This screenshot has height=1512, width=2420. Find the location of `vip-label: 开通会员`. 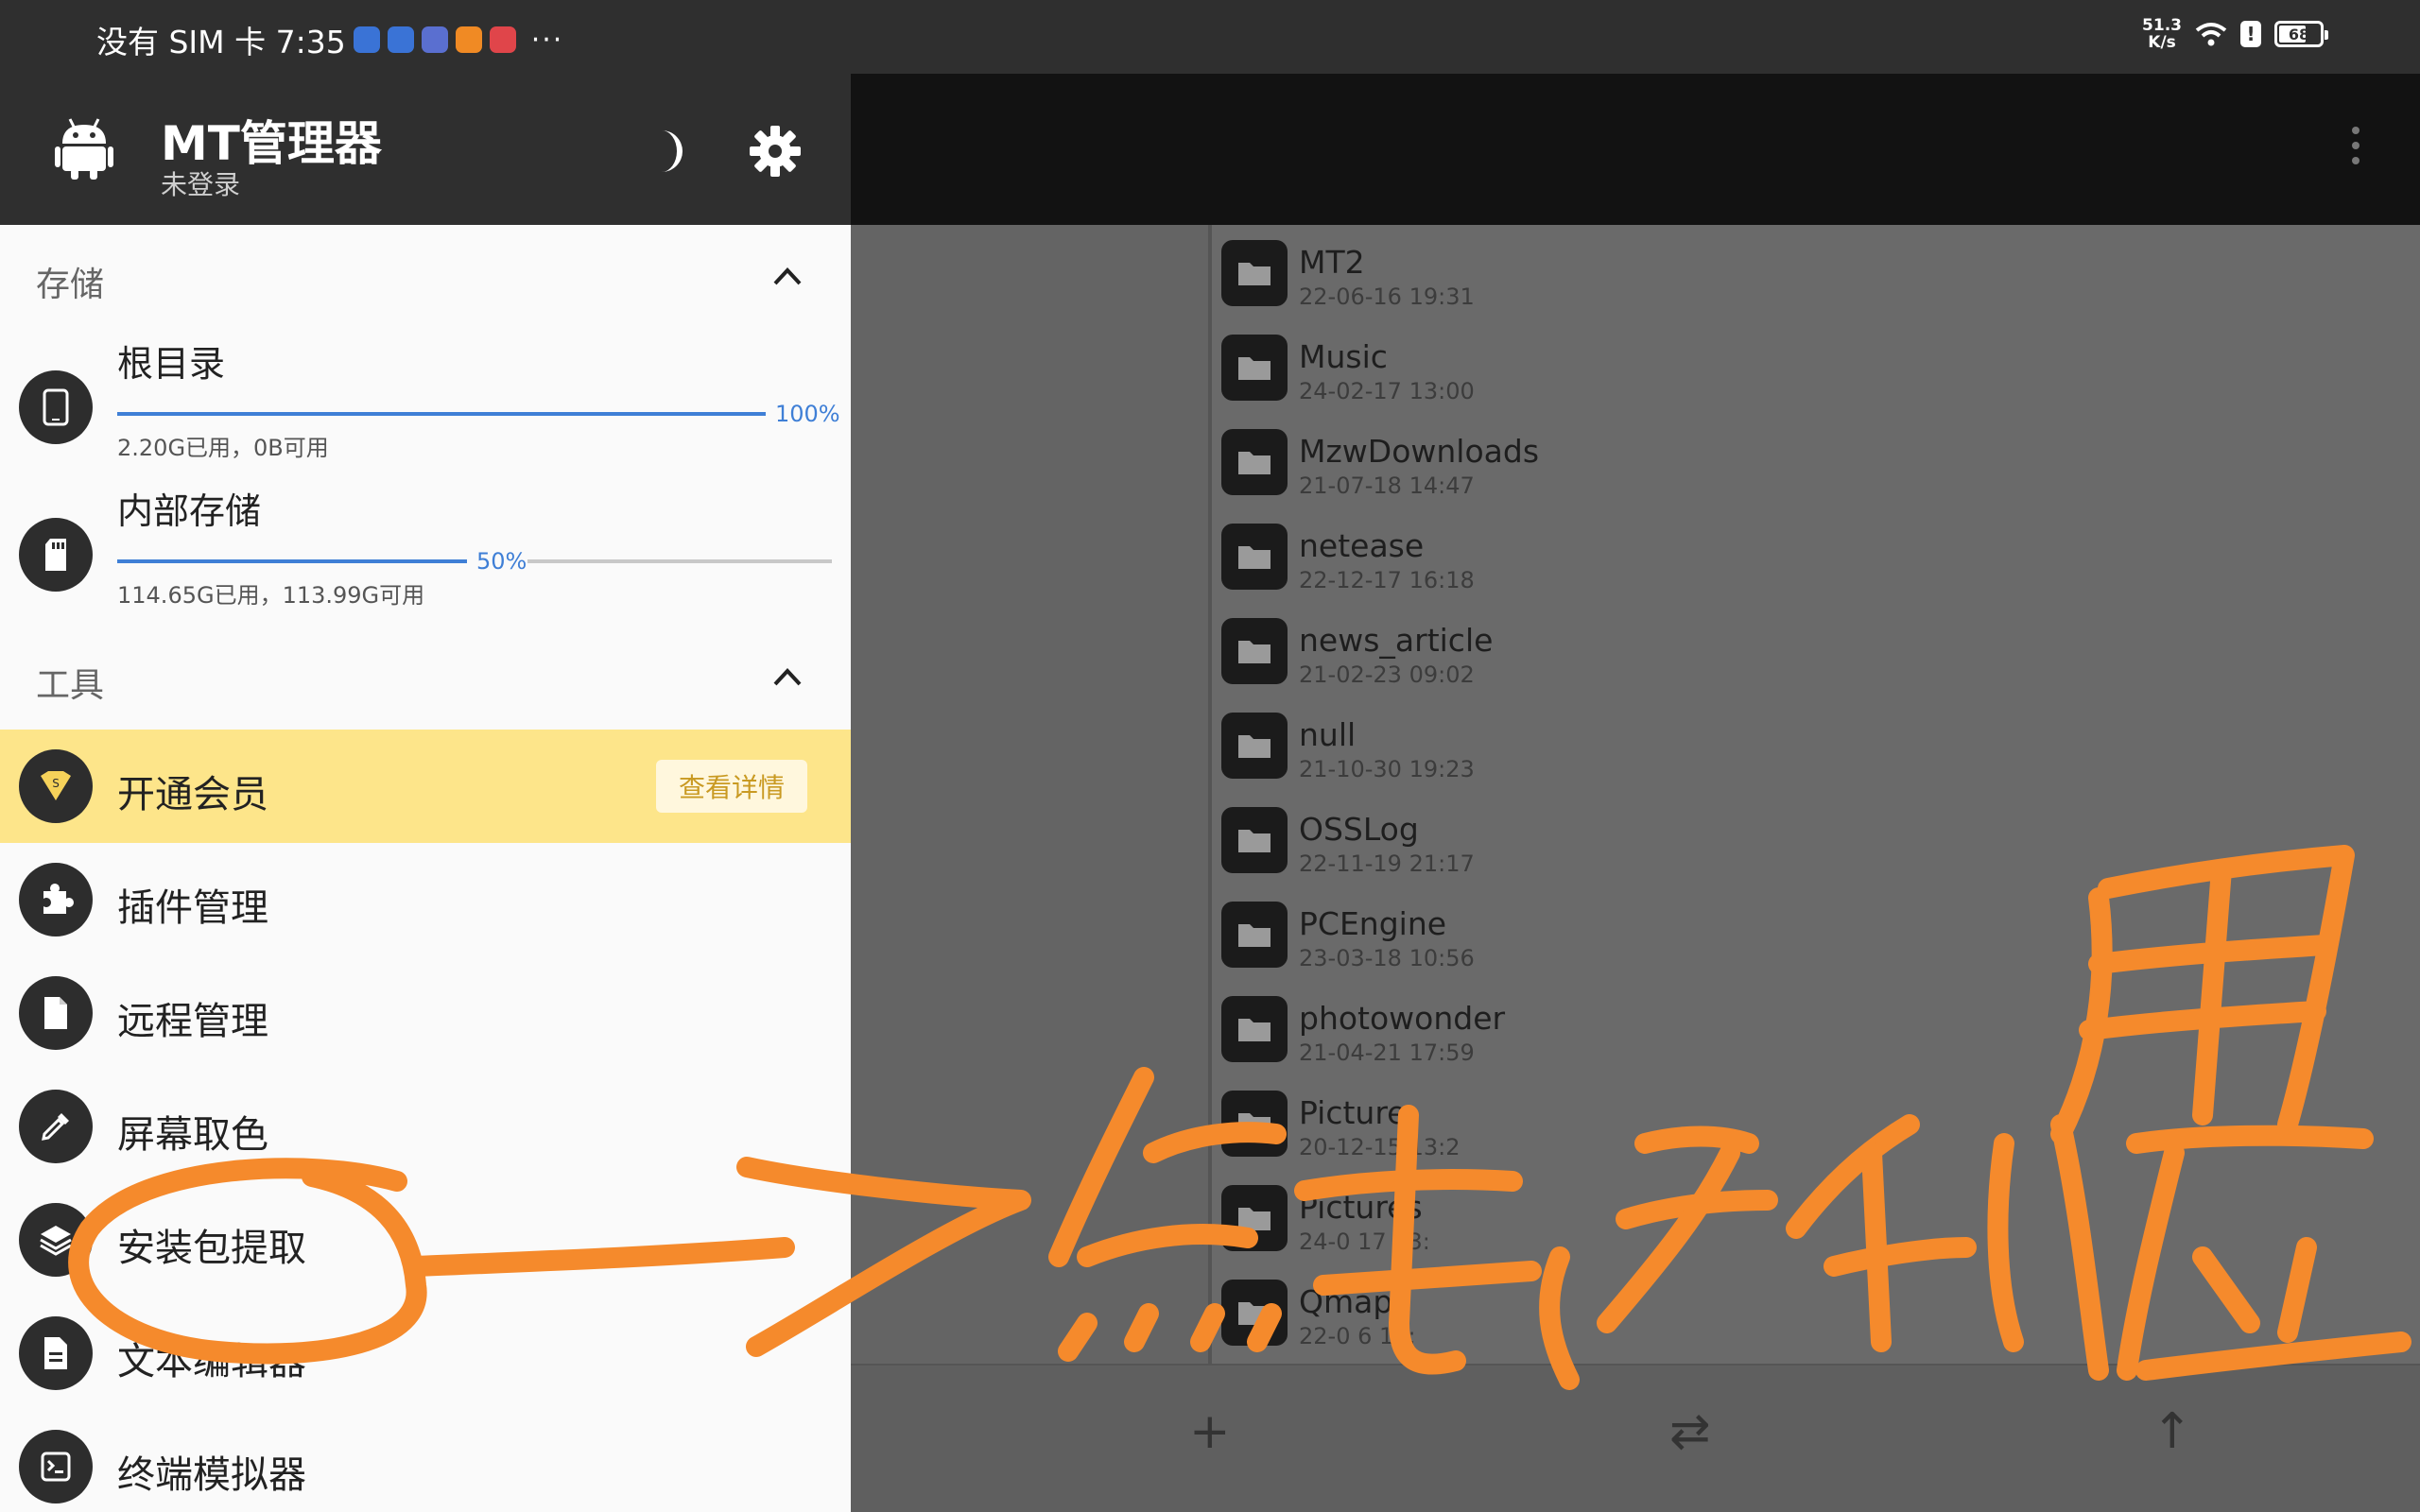

vip-label: 开通会员 is located at coordinates (193, 794).